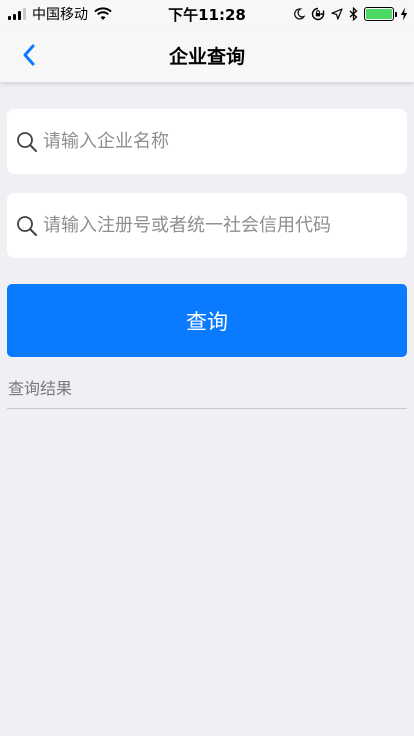 This screenshot has width=414, height=736. What do you see at coordinates (380, 14) in the screenshot?
I see `battery-icon` at bounding box center [380, 14].